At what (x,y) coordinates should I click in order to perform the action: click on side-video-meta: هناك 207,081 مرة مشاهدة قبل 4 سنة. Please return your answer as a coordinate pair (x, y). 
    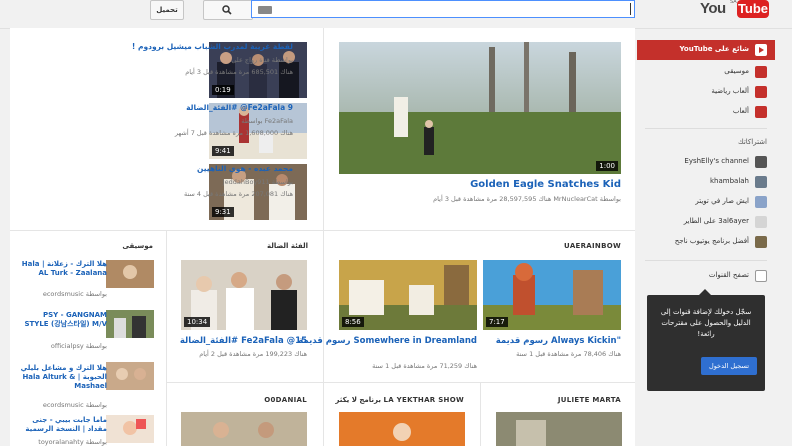
    Looking at the image, I should click on (238, 194).